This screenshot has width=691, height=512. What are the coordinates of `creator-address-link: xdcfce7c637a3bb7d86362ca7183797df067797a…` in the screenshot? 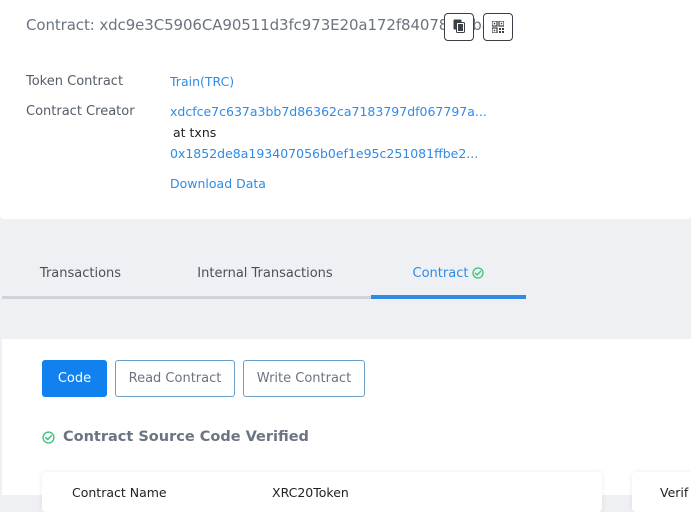 It's located at (328, 111).